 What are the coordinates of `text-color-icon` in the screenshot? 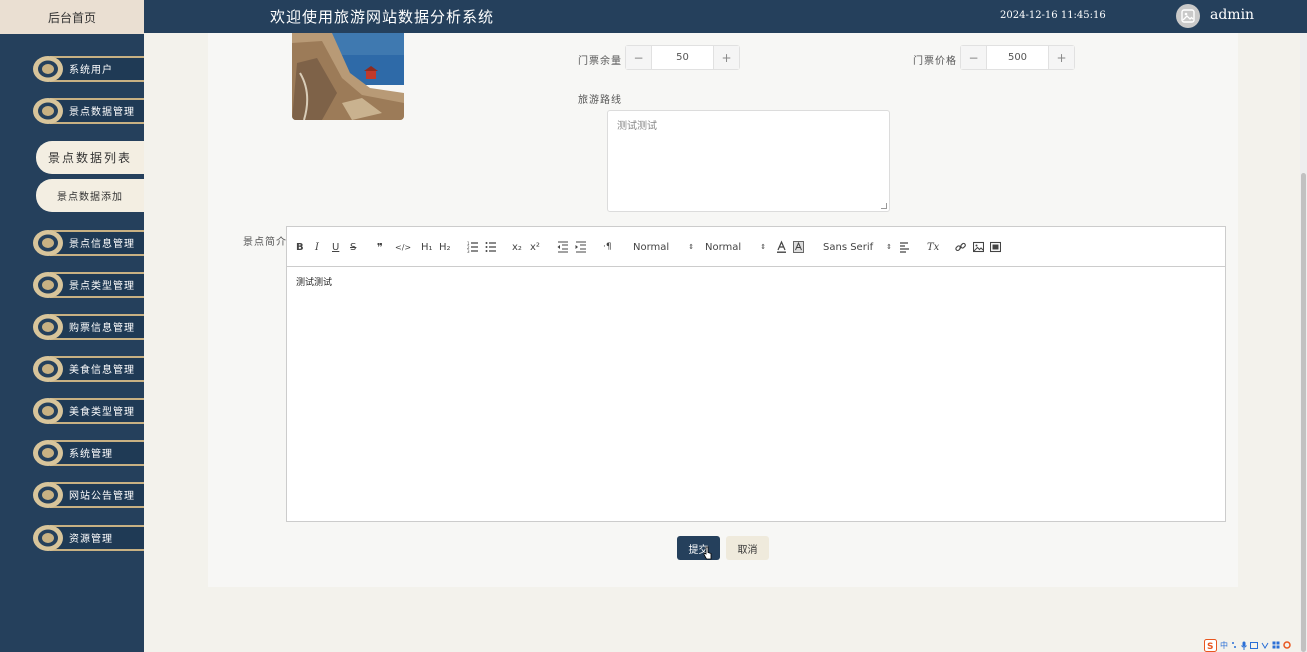 It's located at (781, 247).